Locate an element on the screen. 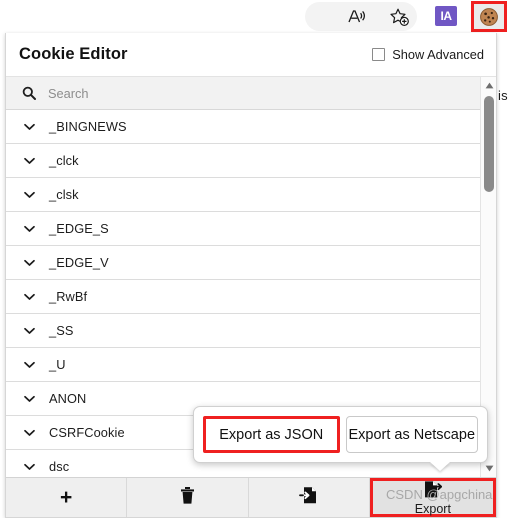 This screenshot has width=513, height=518. cookie-editor-extension-icon is located at coordinates (489, 16).